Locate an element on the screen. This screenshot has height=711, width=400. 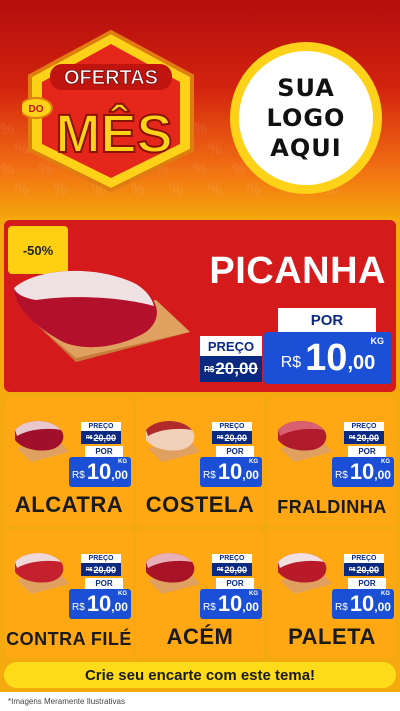
featured-unit: KG is located at coordinates (377, 341).